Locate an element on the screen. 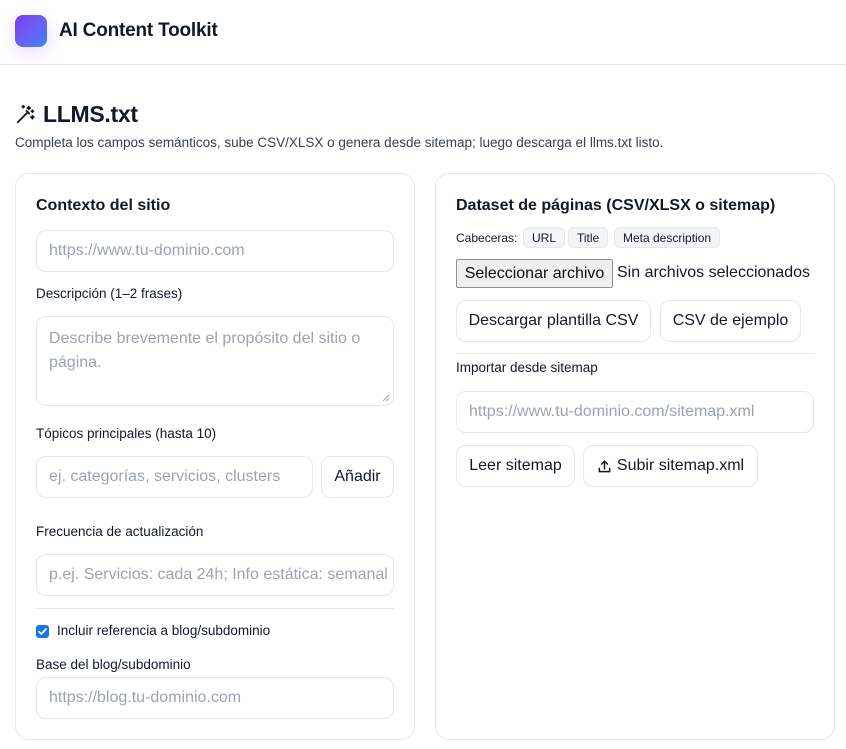 The height and width of the screenshot is (749, 846). dataset-title: Dataset de páginas (CSV/XLSX o sitemap) is located at coordinates (616, 205).